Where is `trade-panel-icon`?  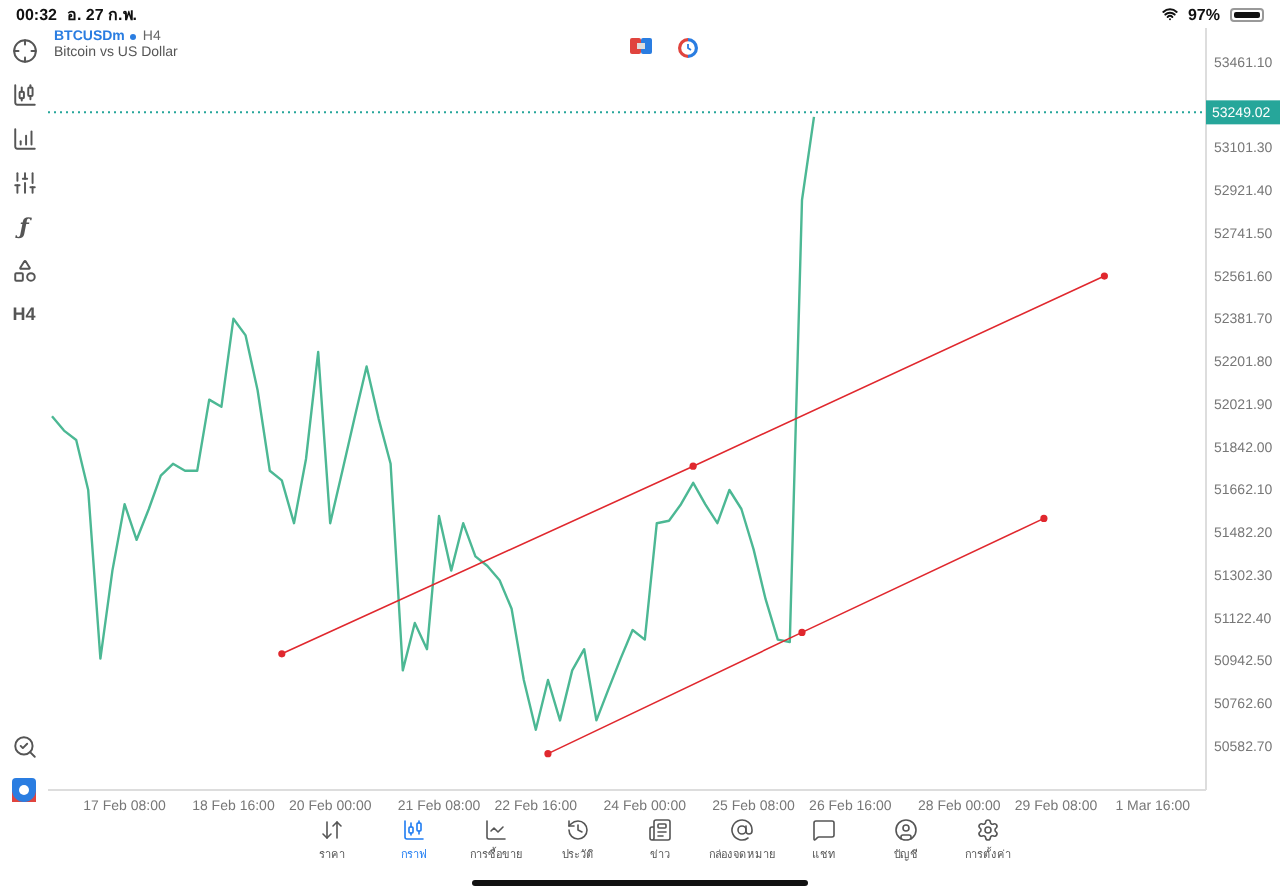 trade-panel-icon is located at coordinates (641, 46).